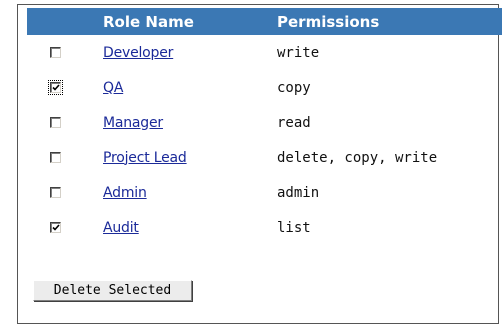  I want to click on permissions-cell: delete, copy, write, so click(357, 157).